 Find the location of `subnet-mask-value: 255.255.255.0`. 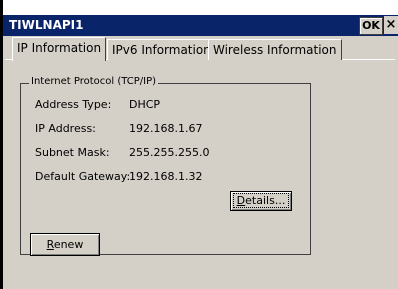

subnet-mask-value: 255.255.255.0 is located at coordinates (169, 152).